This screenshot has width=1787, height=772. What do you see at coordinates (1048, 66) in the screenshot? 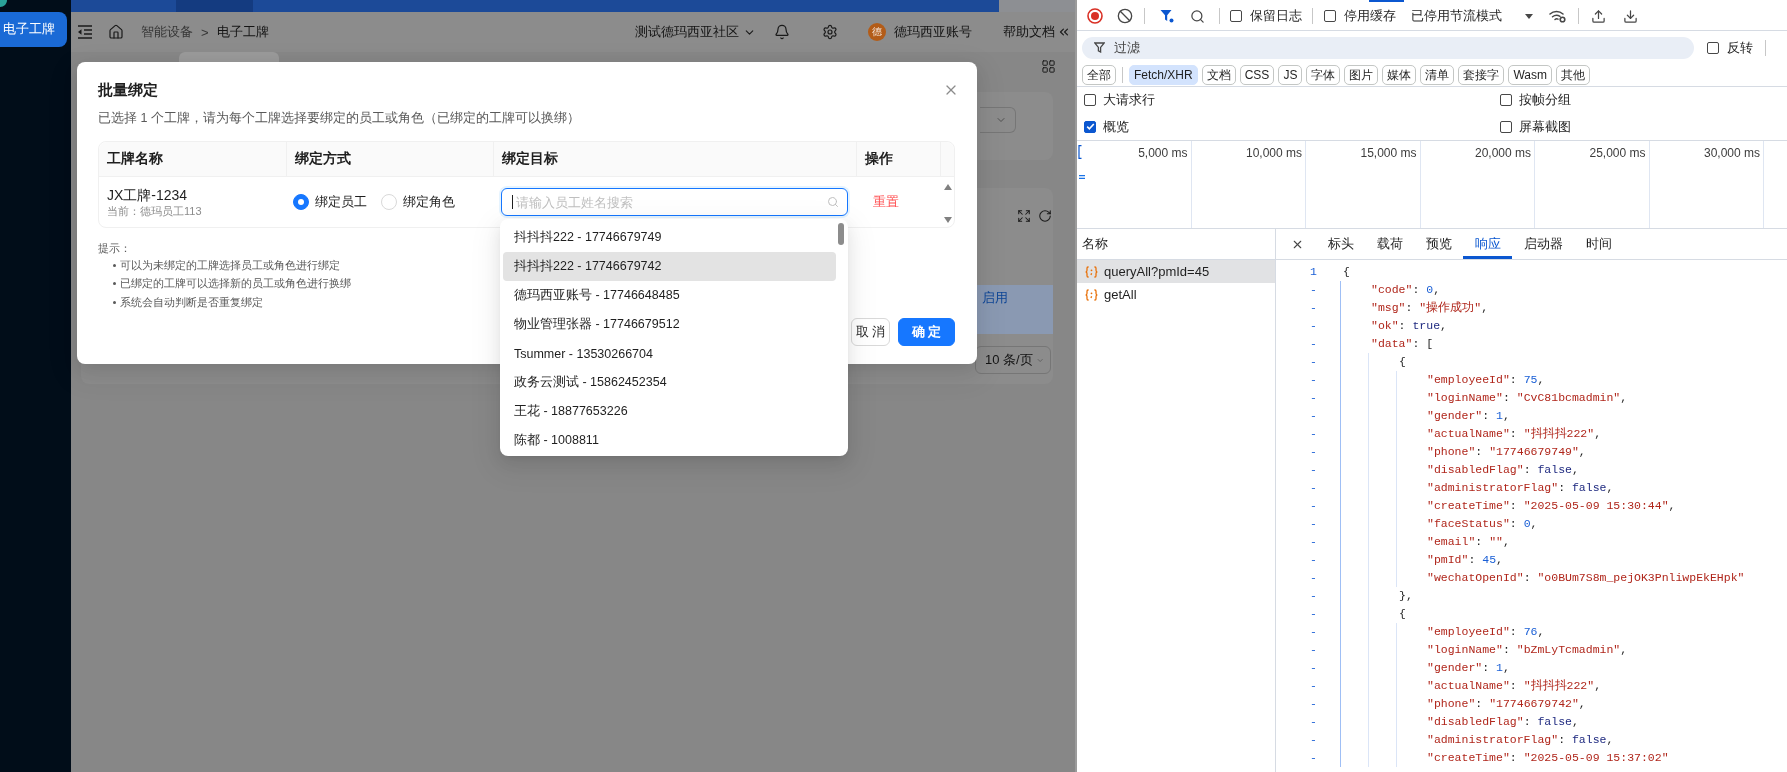
I see `grid-icon` at bounding box center [1048, 66].